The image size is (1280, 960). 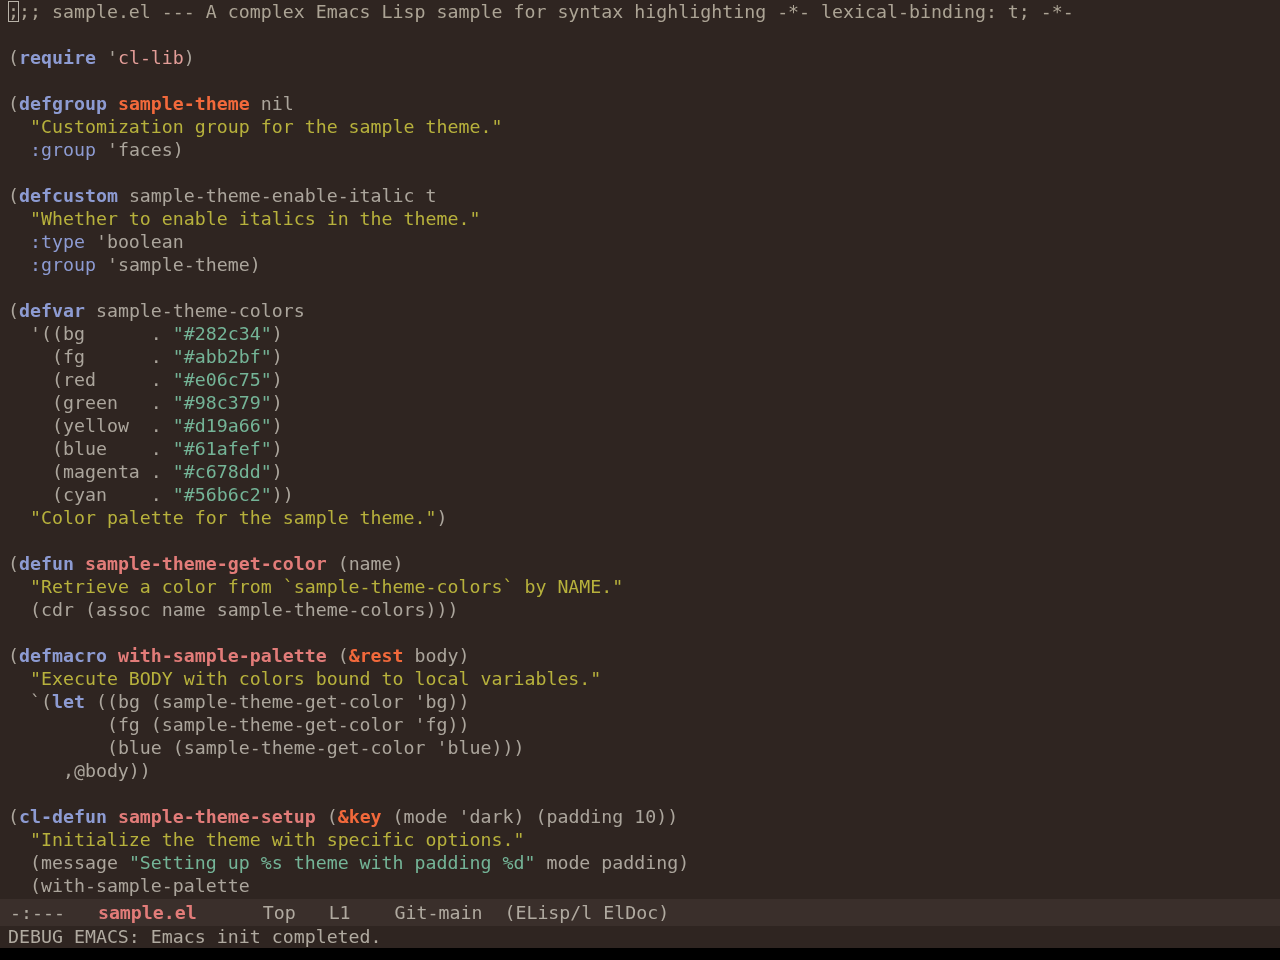 What do you see at coordinates (167, 448) in the screenshot?
I see `code-line: (blue . "#61afef")` at bounding box center [167, 448].